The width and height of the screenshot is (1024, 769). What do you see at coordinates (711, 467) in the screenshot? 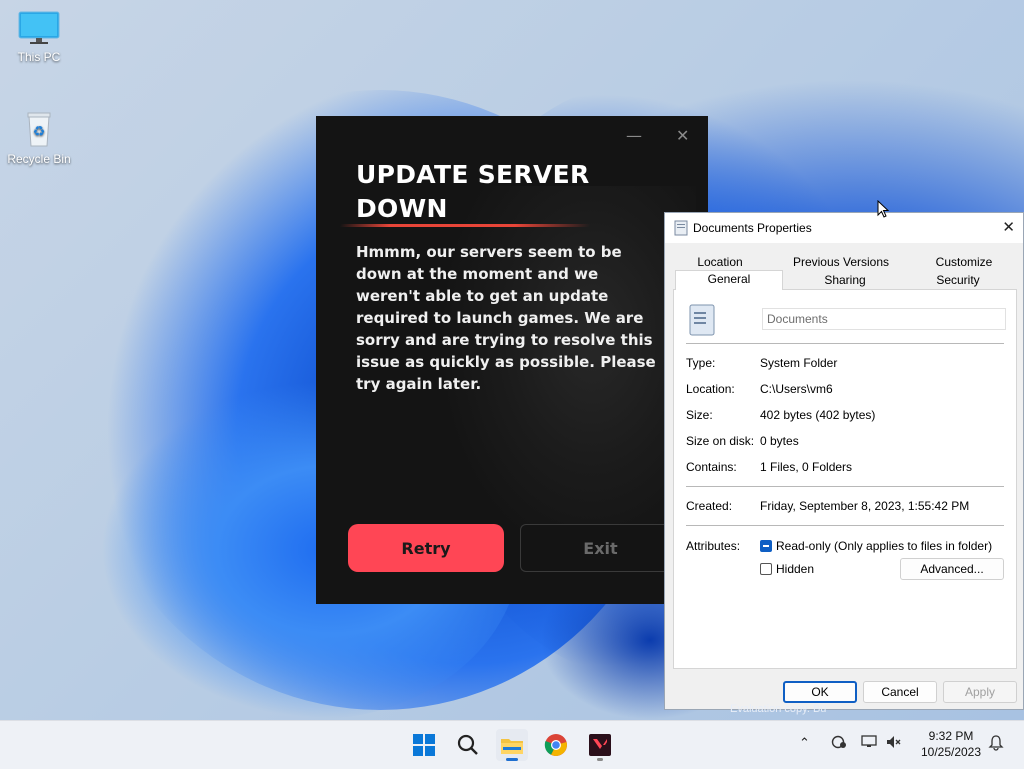
I see `contains-label: Contains:` at bounding box center [711, 467].